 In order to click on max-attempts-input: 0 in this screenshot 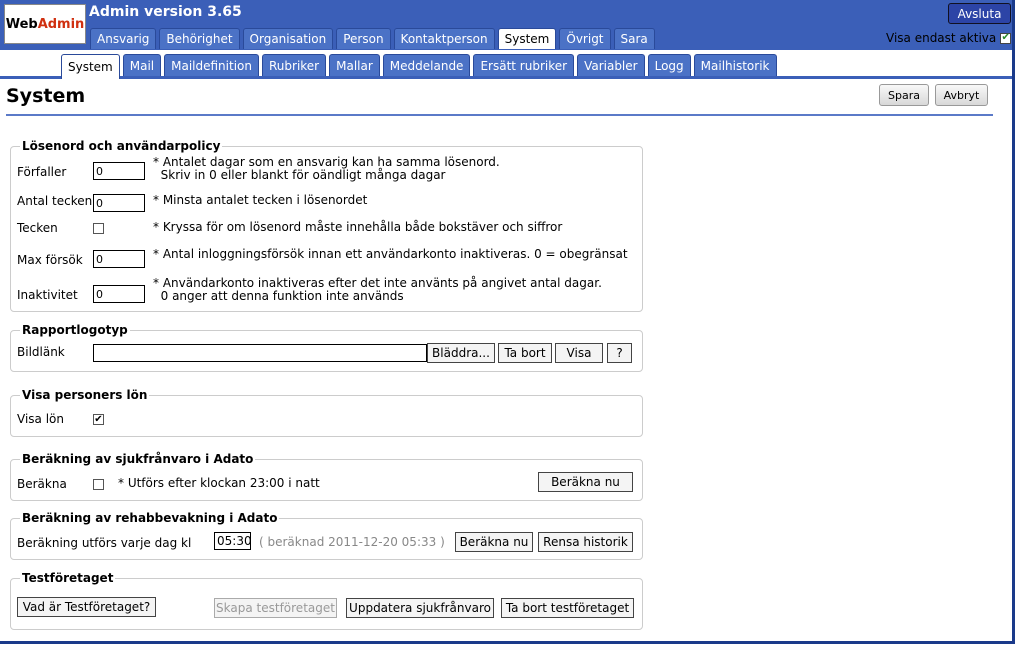, I will do `click(119, 259)`.